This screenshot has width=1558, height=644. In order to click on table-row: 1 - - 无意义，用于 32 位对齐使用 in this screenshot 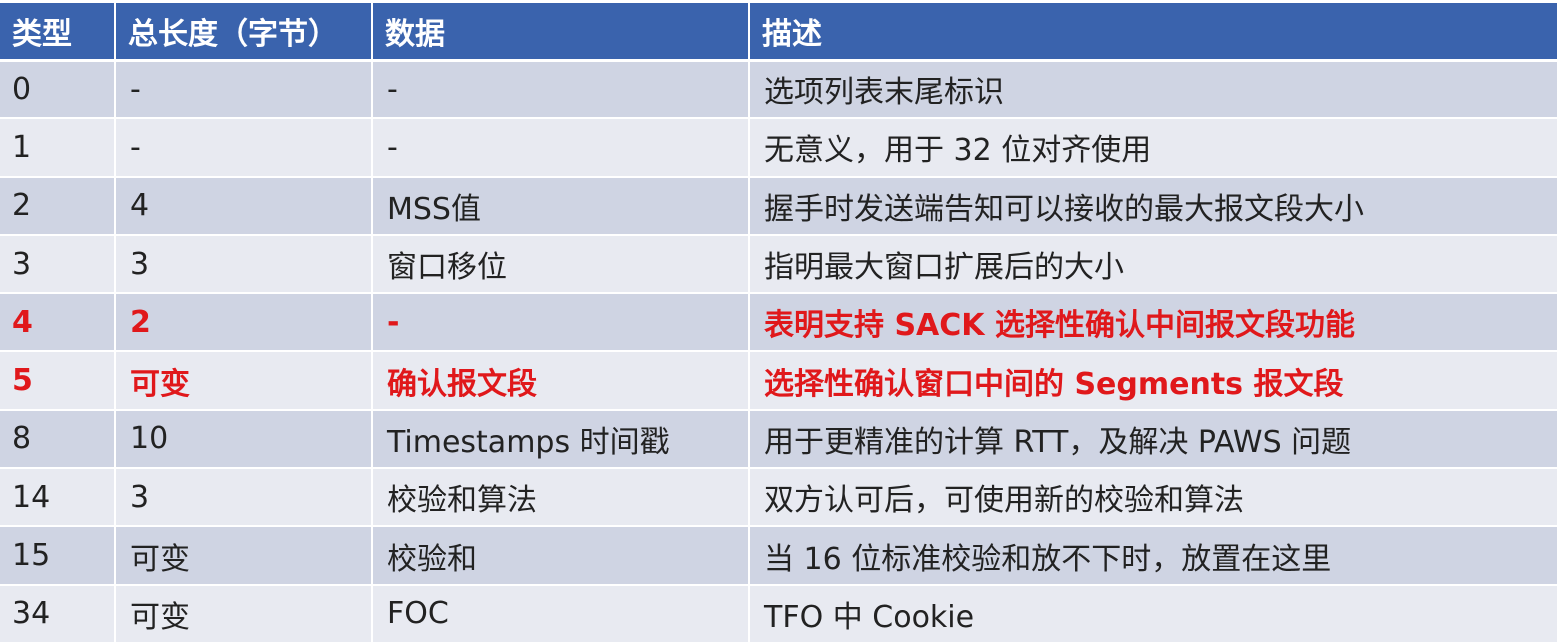, I will do `click(779, 148)`.